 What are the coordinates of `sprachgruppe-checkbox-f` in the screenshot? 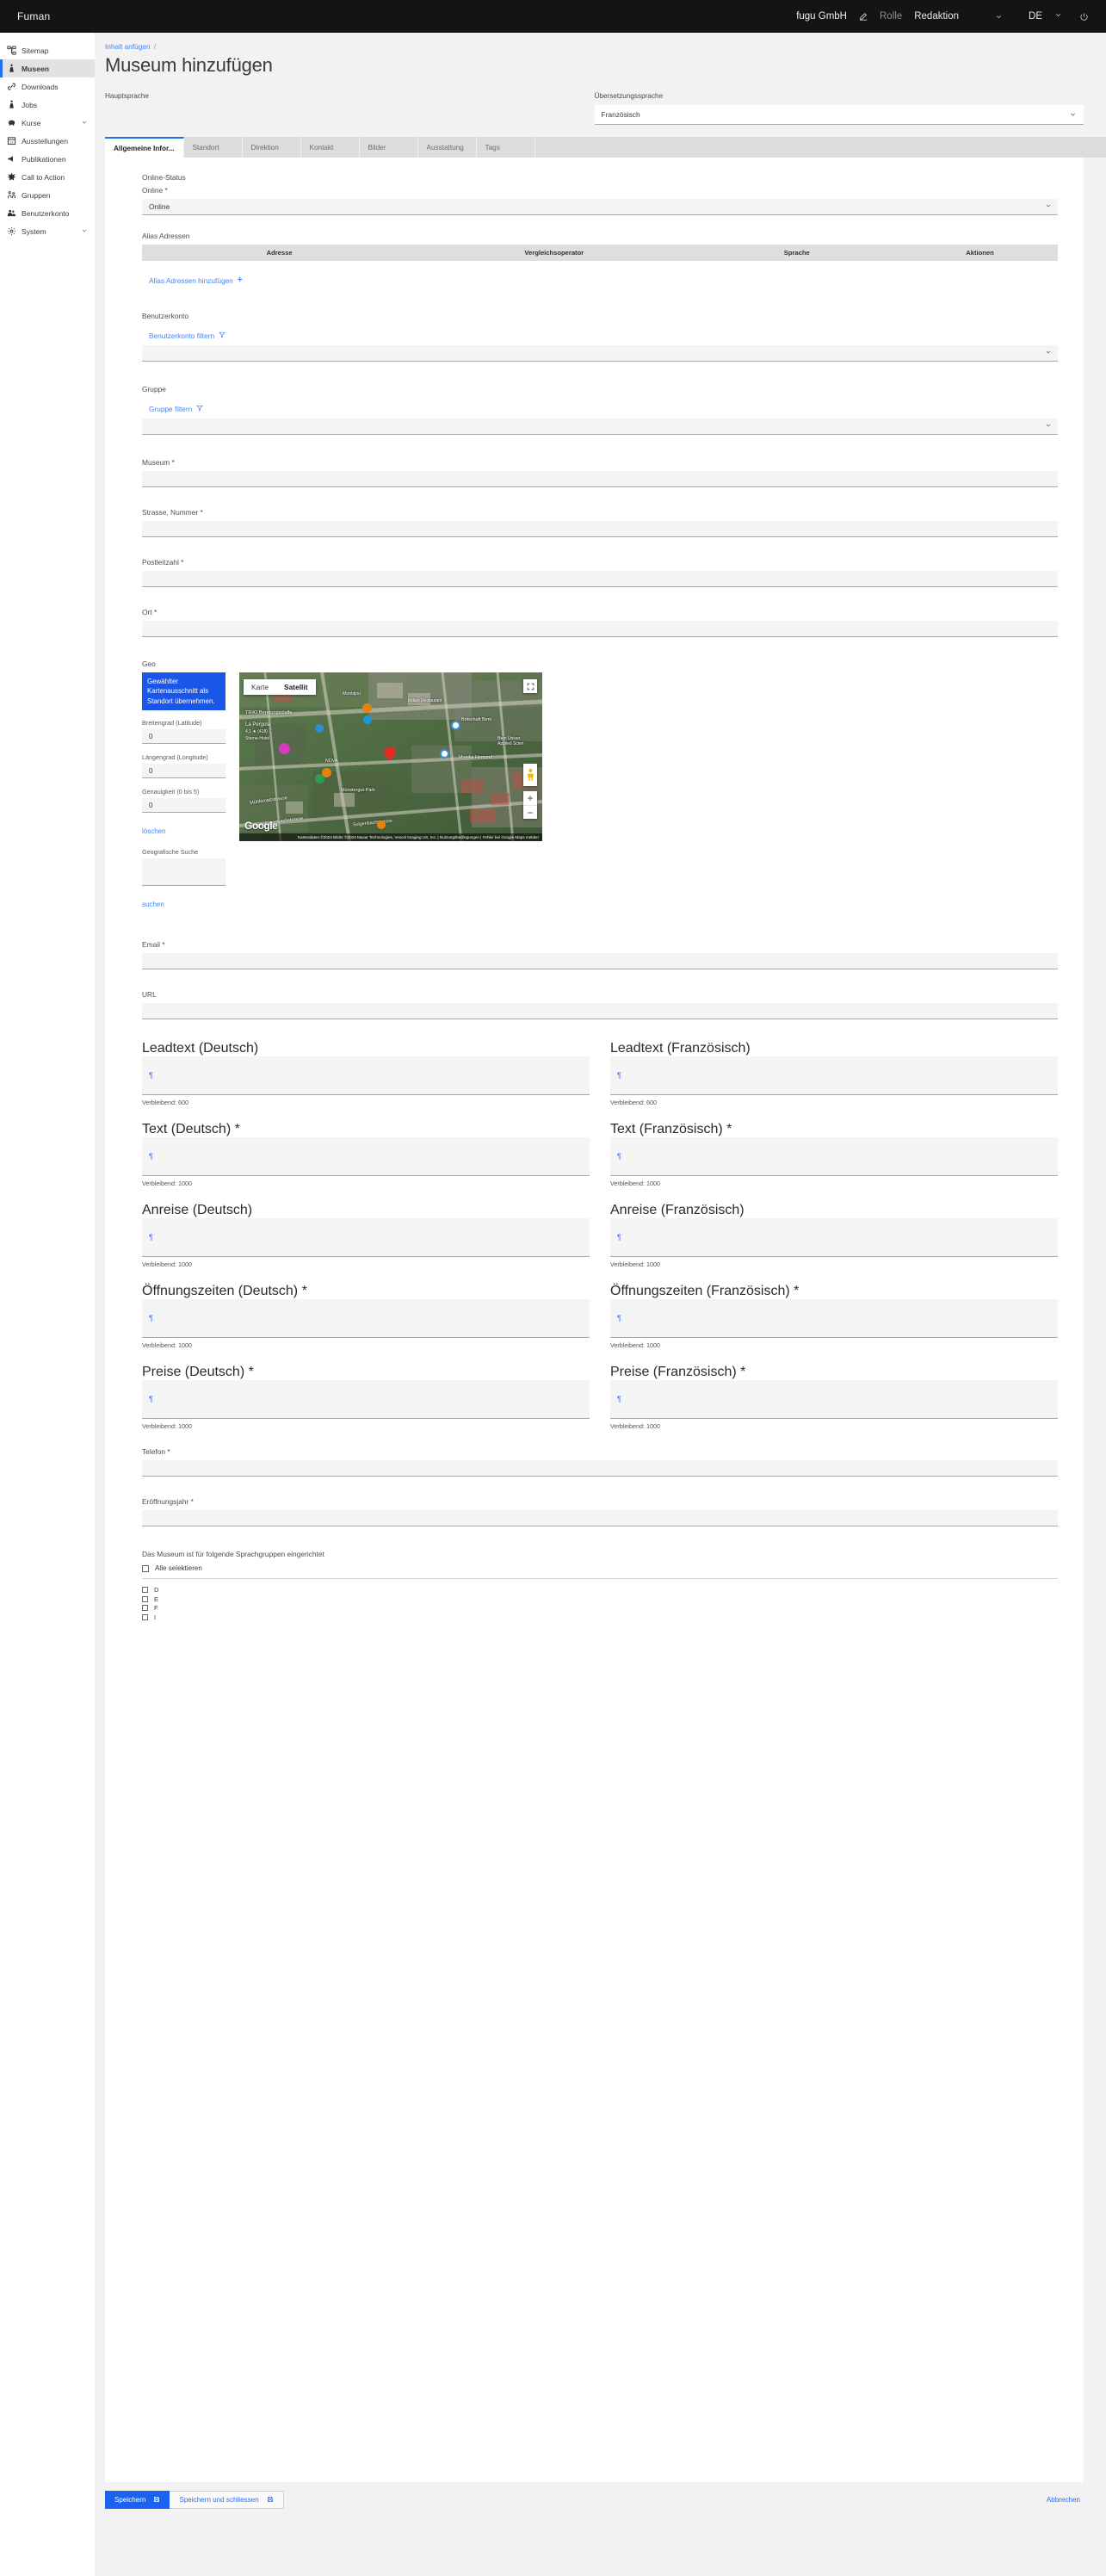 It's located at (145, 1609).